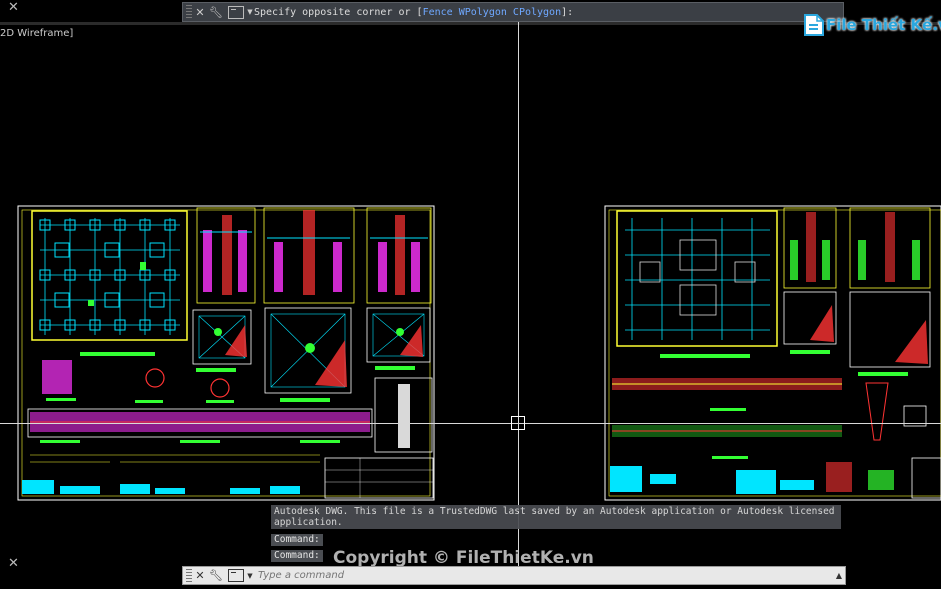 The width and height of the screenshot is (941, 589). Describe the element at coordinates (518, 423) in the screenshot. I see `cursor-pickbox` at that location.